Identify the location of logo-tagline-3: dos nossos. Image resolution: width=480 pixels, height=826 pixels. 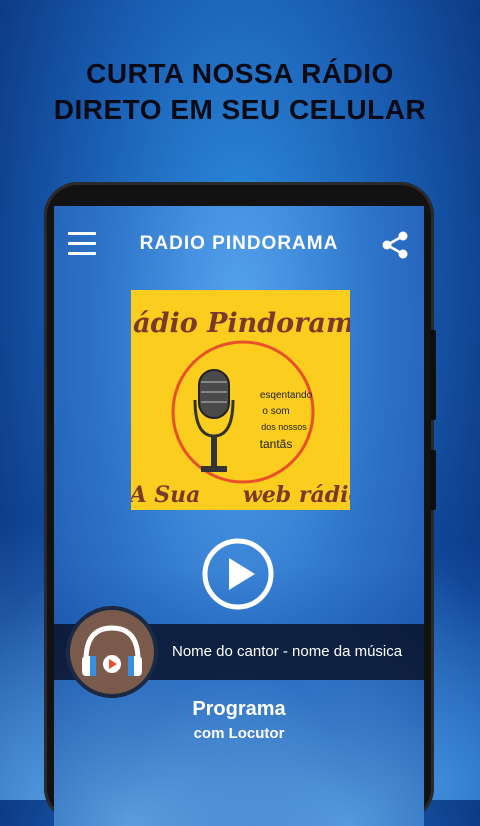
(284, 427).